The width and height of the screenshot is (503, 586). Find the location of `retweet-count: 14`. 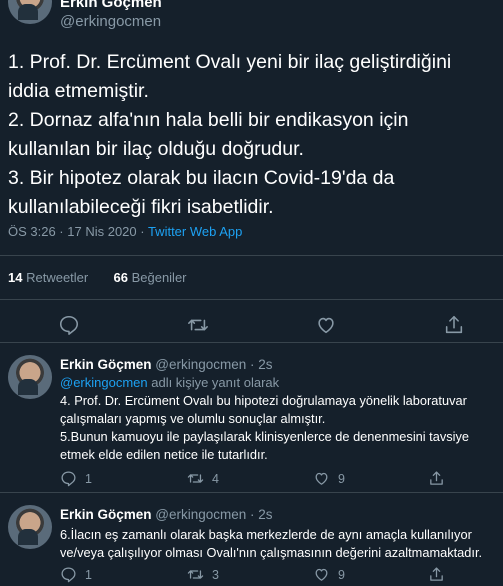

retweet-count: 14 is located at coordinates (15, 277).